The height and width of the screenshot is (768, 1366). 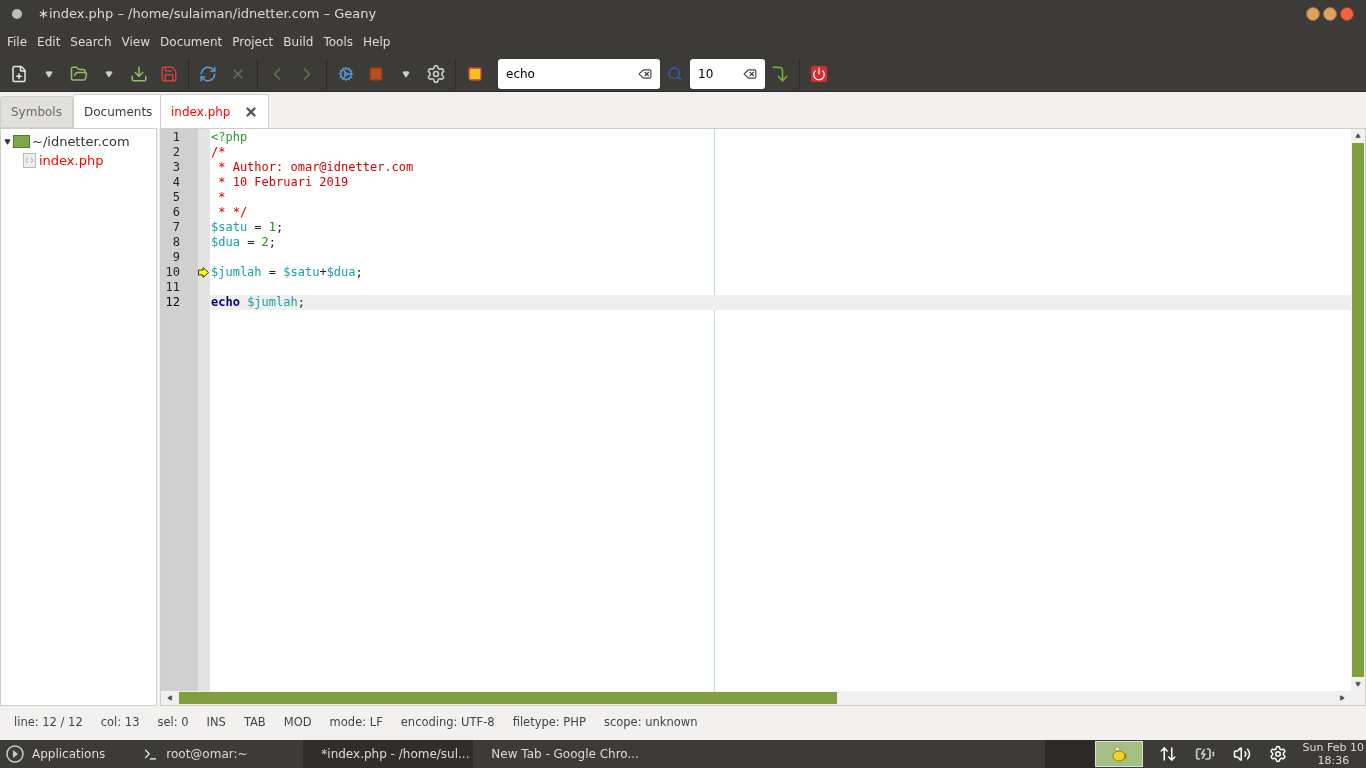 What do you see at coordinates (346, 73) in the screenshot?
I see `cog-icon` at bounding box center [346, 73].